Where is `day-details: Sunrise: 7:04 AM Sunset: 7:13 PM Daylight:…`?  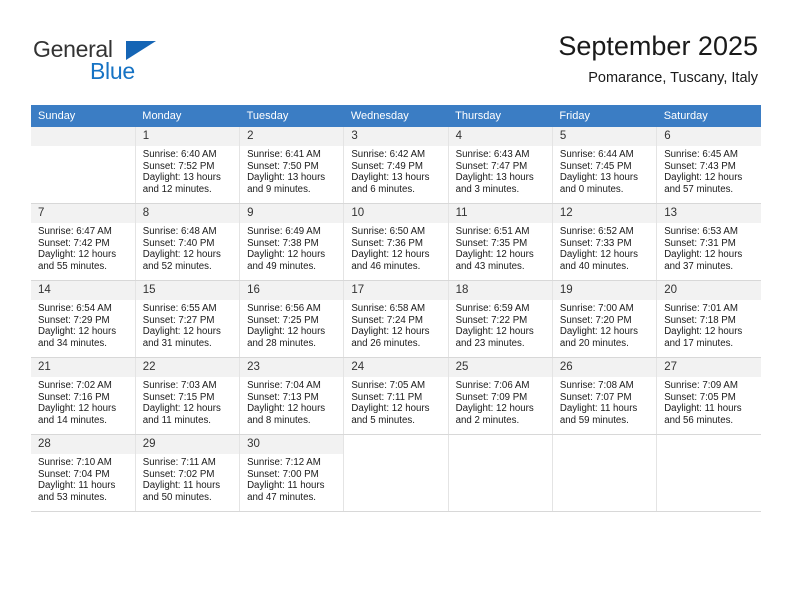
day-details: Sunrise: 7:04 AM Sunset: 7:13 PM Daylight:… is located at coordinates (291, 401).